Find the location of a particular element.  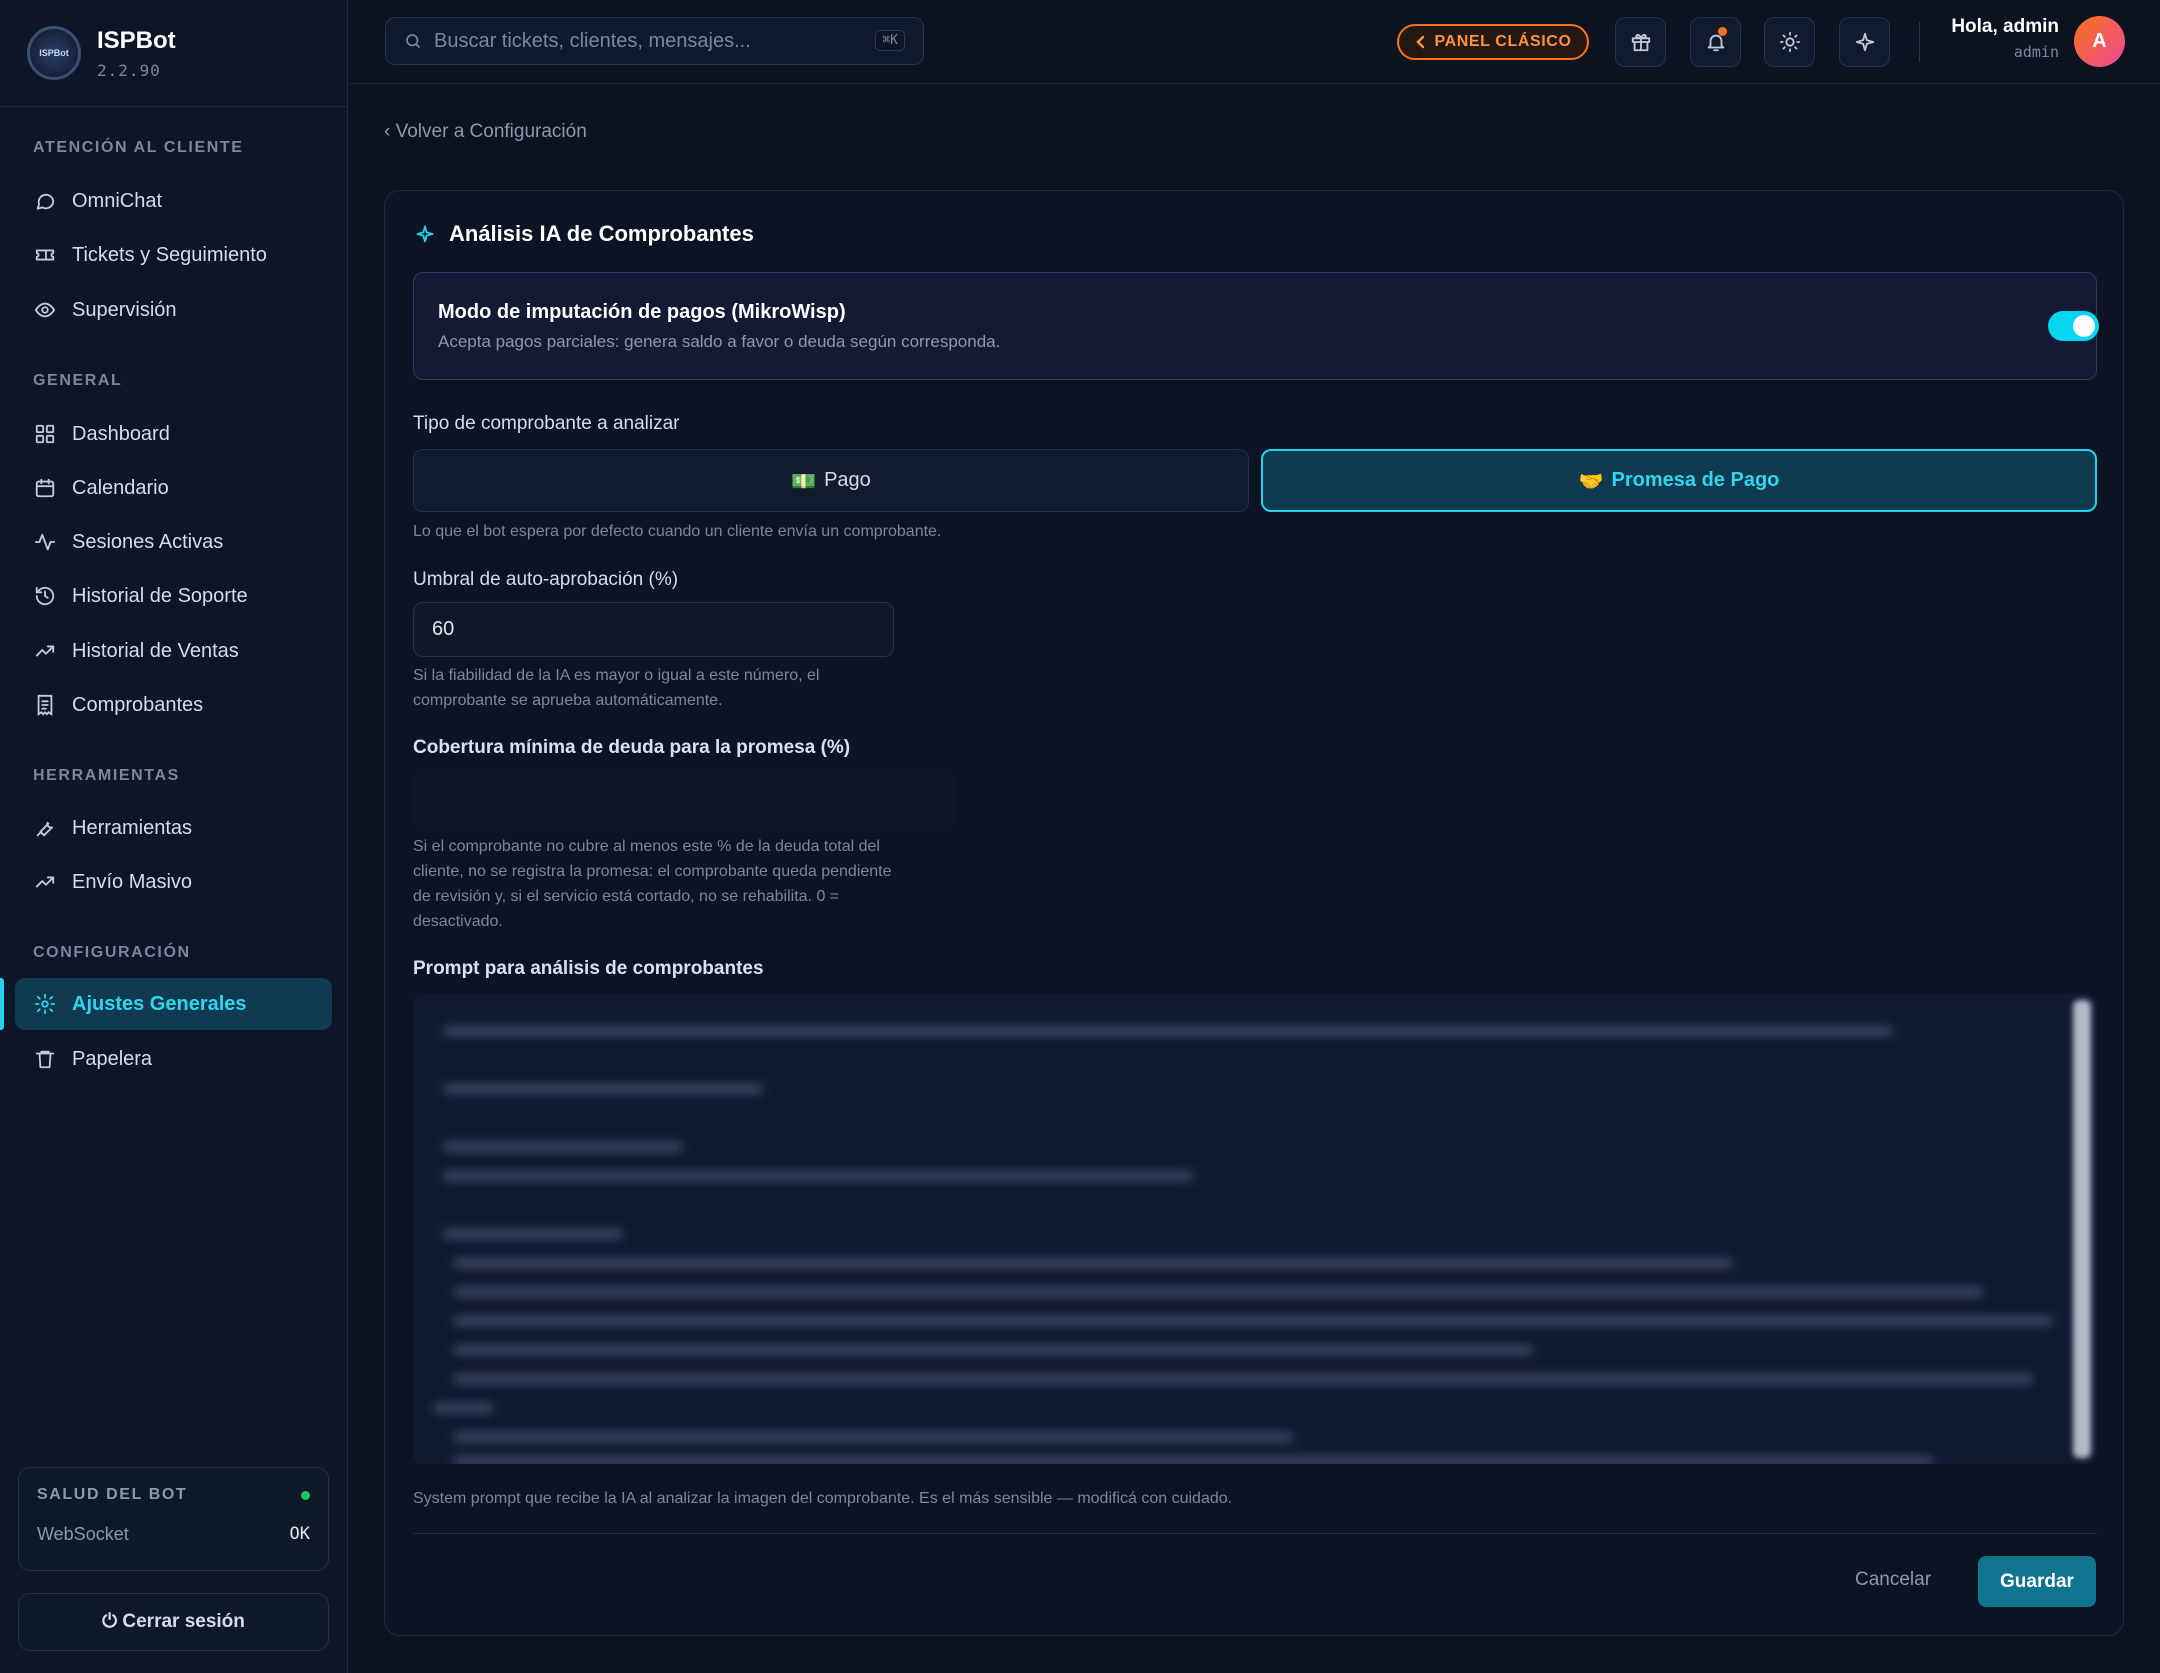

prompt-scrollbar is located at coordinates (2082, 1229).